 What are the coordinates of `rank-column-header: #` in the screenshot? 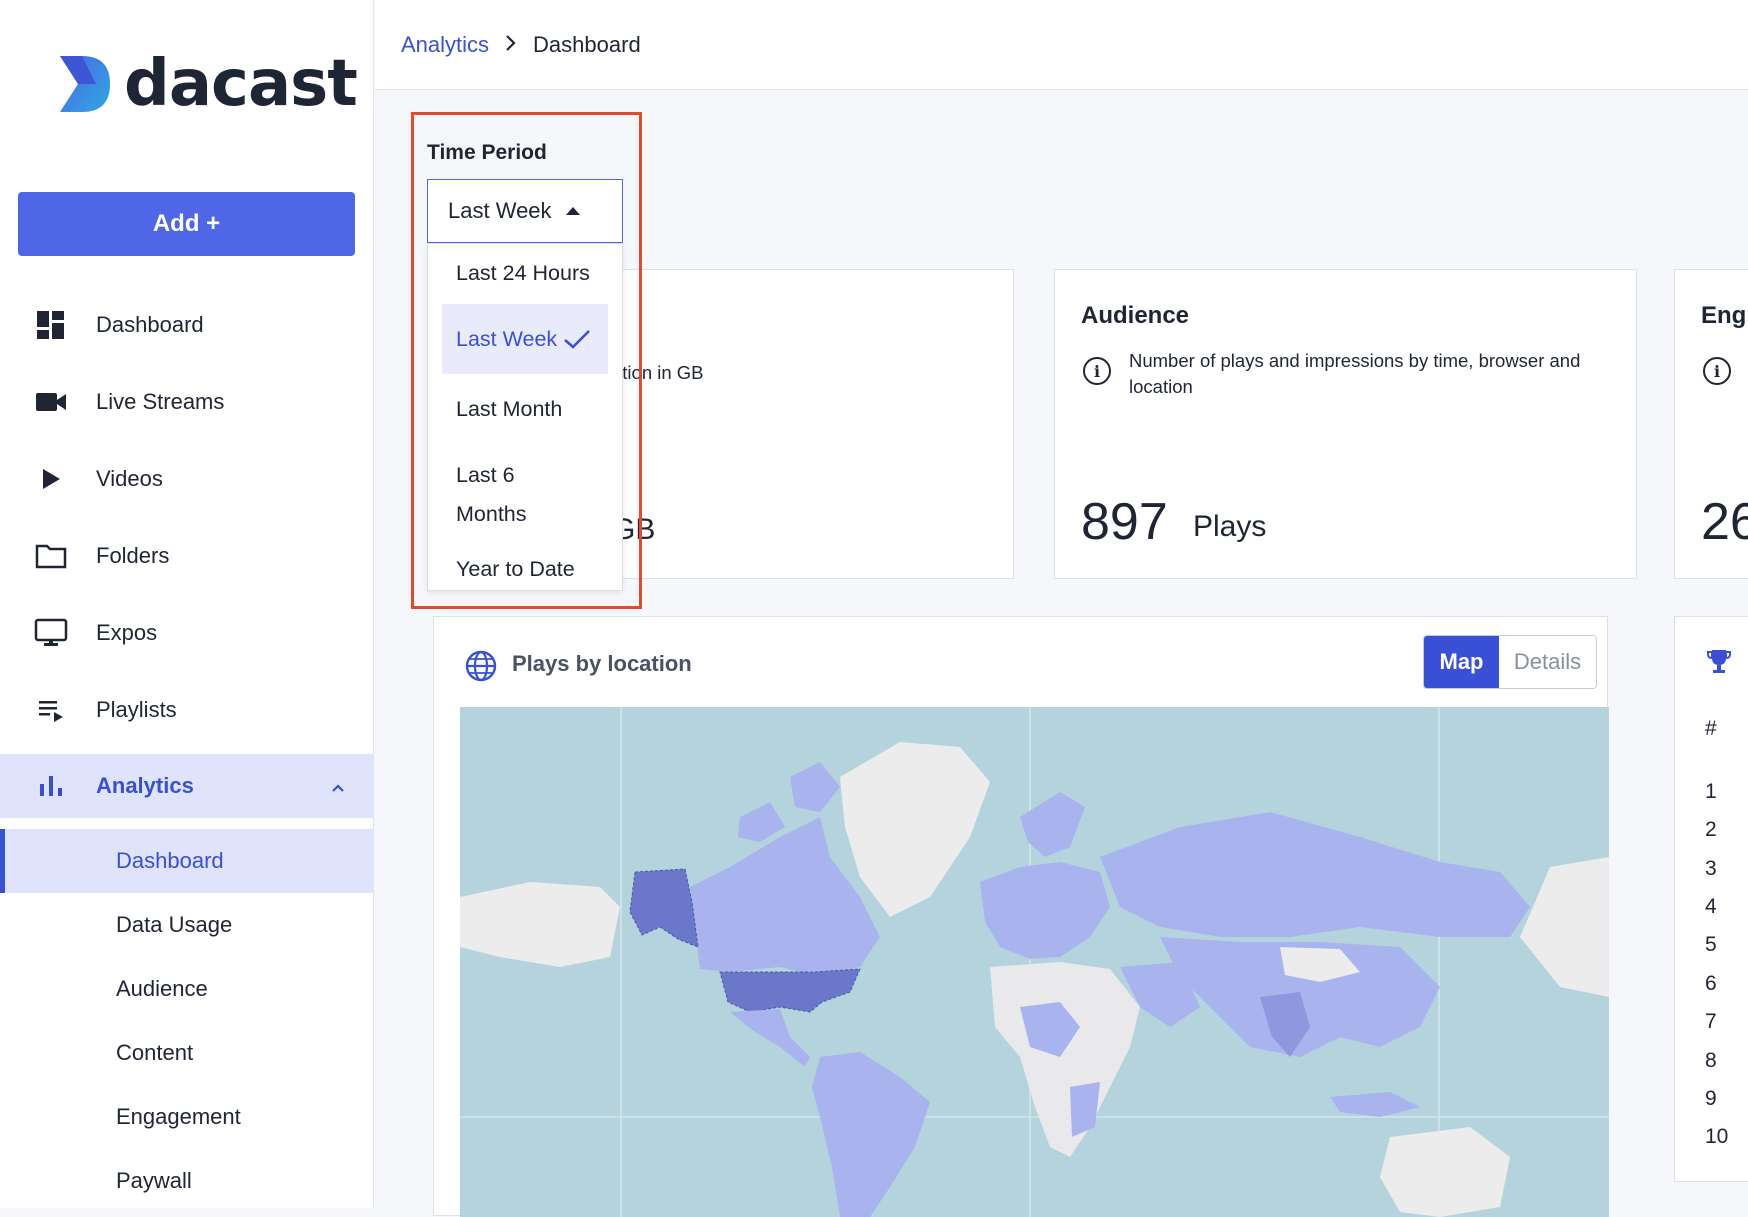 It's located at (1711, 728).